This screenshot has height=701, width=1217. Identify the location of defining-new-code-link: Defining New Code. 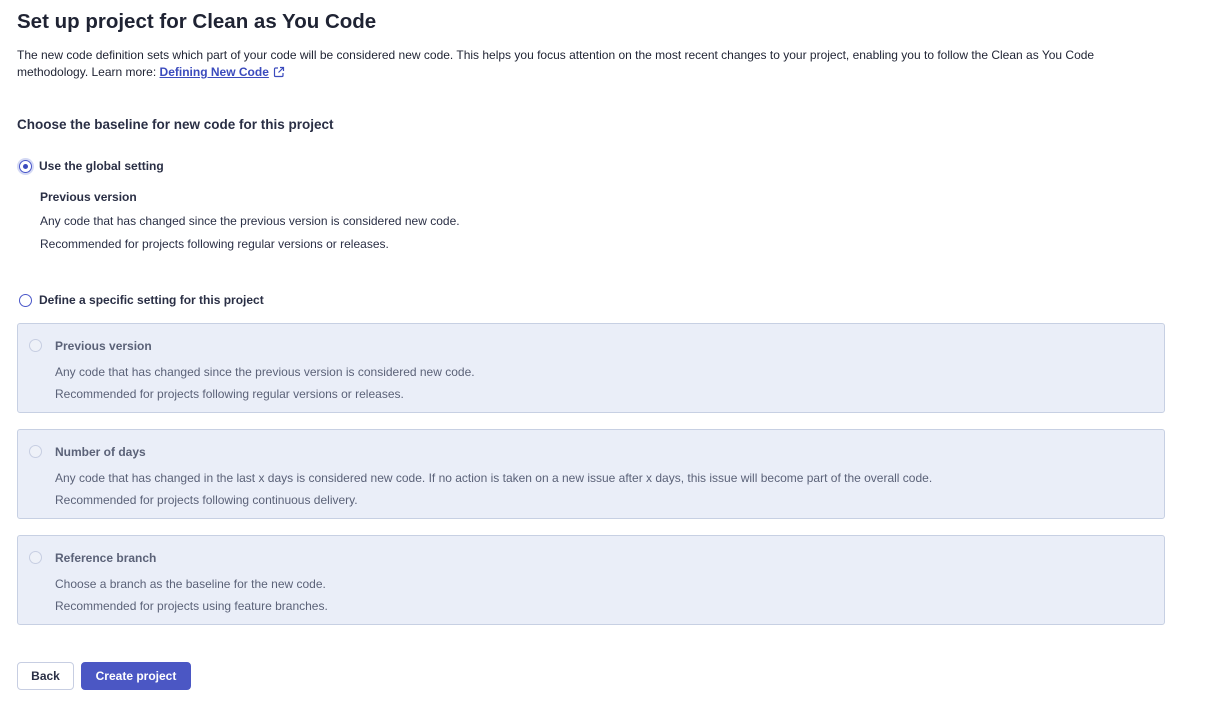
(222, 72).